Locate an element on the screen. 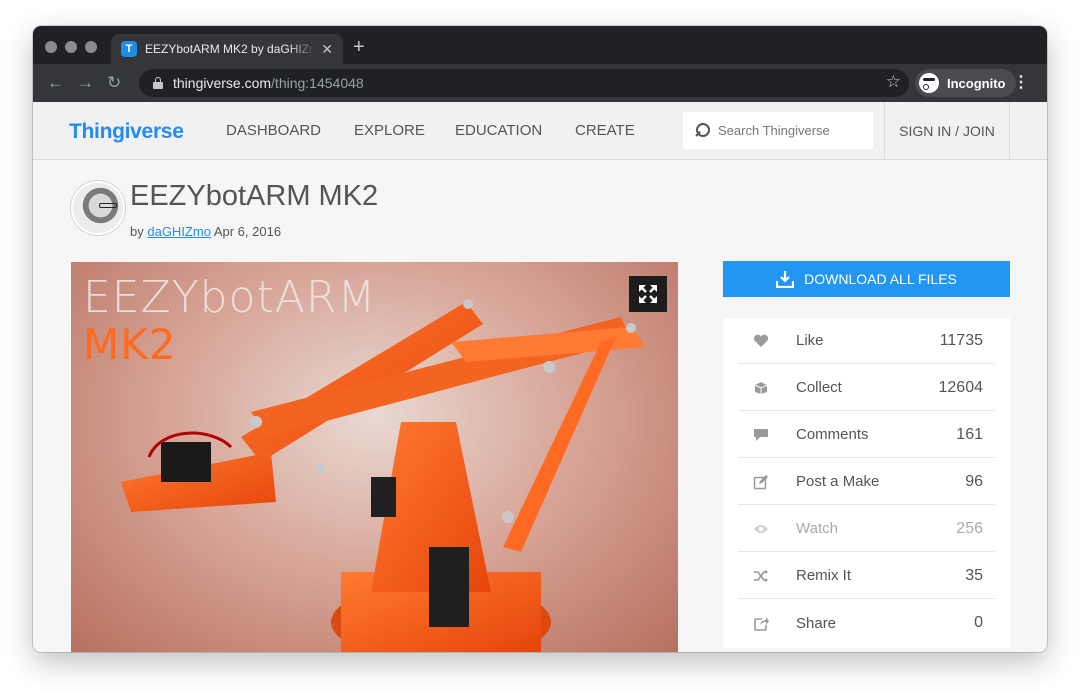 This screenshot has height=692, width=1080. thingiverse-logo: Thingiverse is located at coordinates (126, 132).